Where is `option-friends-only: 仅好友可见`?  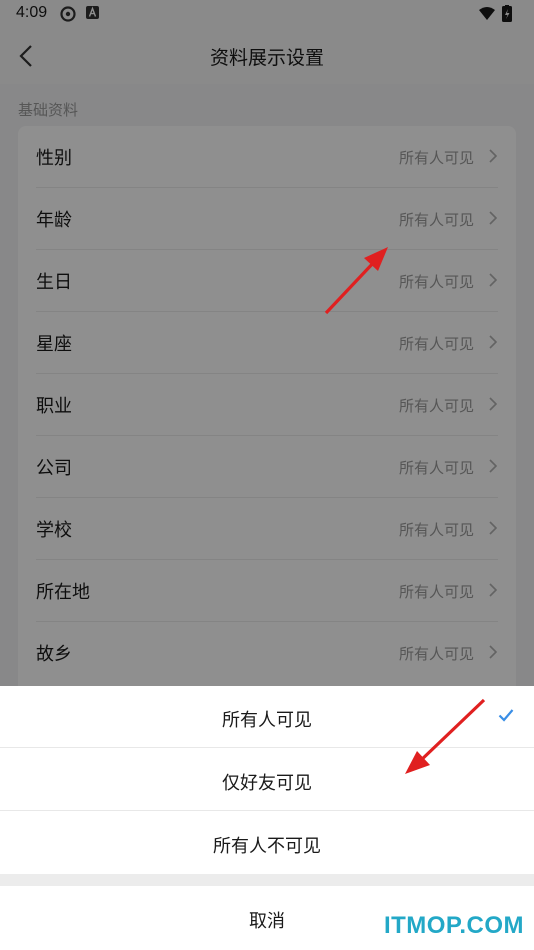
option-friends-only: 仅好友可见 is located at coordinates (267, 780).